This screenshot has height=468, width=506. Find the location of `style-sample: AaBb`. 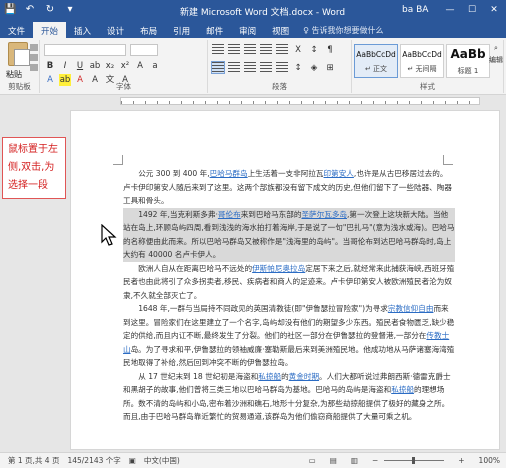

style-sample: AaBb is located at coordinates (468, 54).